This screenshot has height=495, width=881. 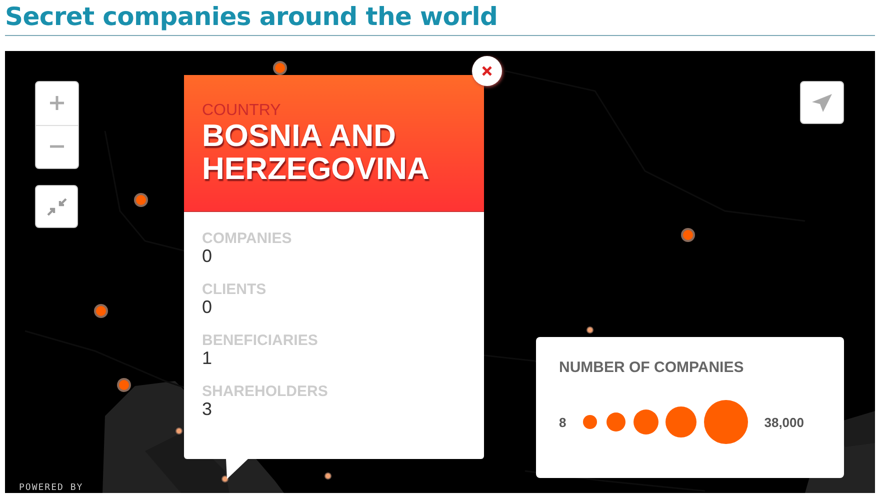 I want to click on legend-title: NUMBER OF COMPANIES, so click(x=652, y=367).